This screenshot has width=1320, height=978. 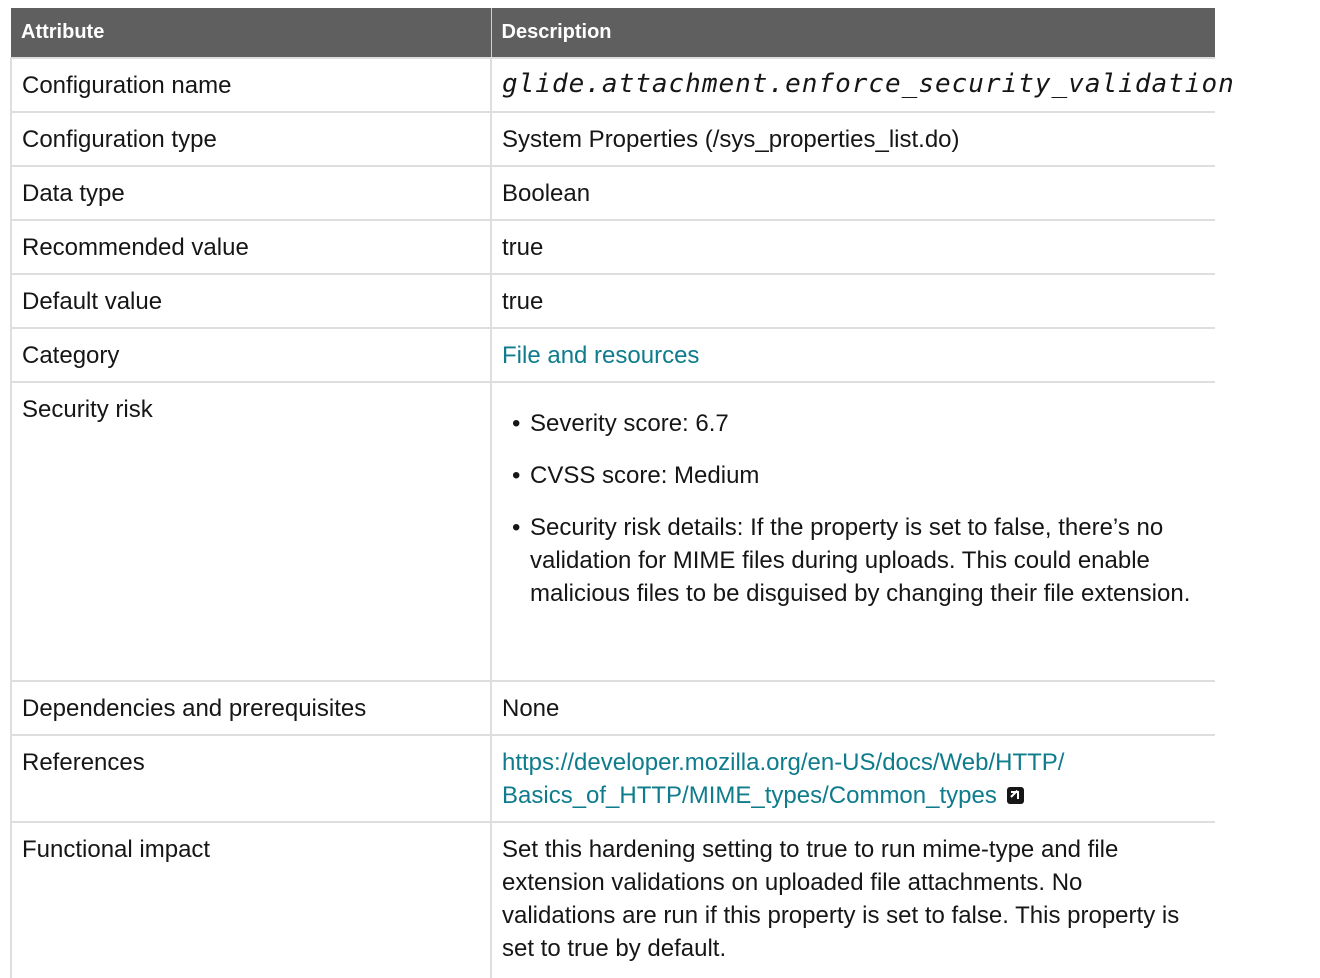 I want to click on header-description: Description, so click(x=852, y=33).